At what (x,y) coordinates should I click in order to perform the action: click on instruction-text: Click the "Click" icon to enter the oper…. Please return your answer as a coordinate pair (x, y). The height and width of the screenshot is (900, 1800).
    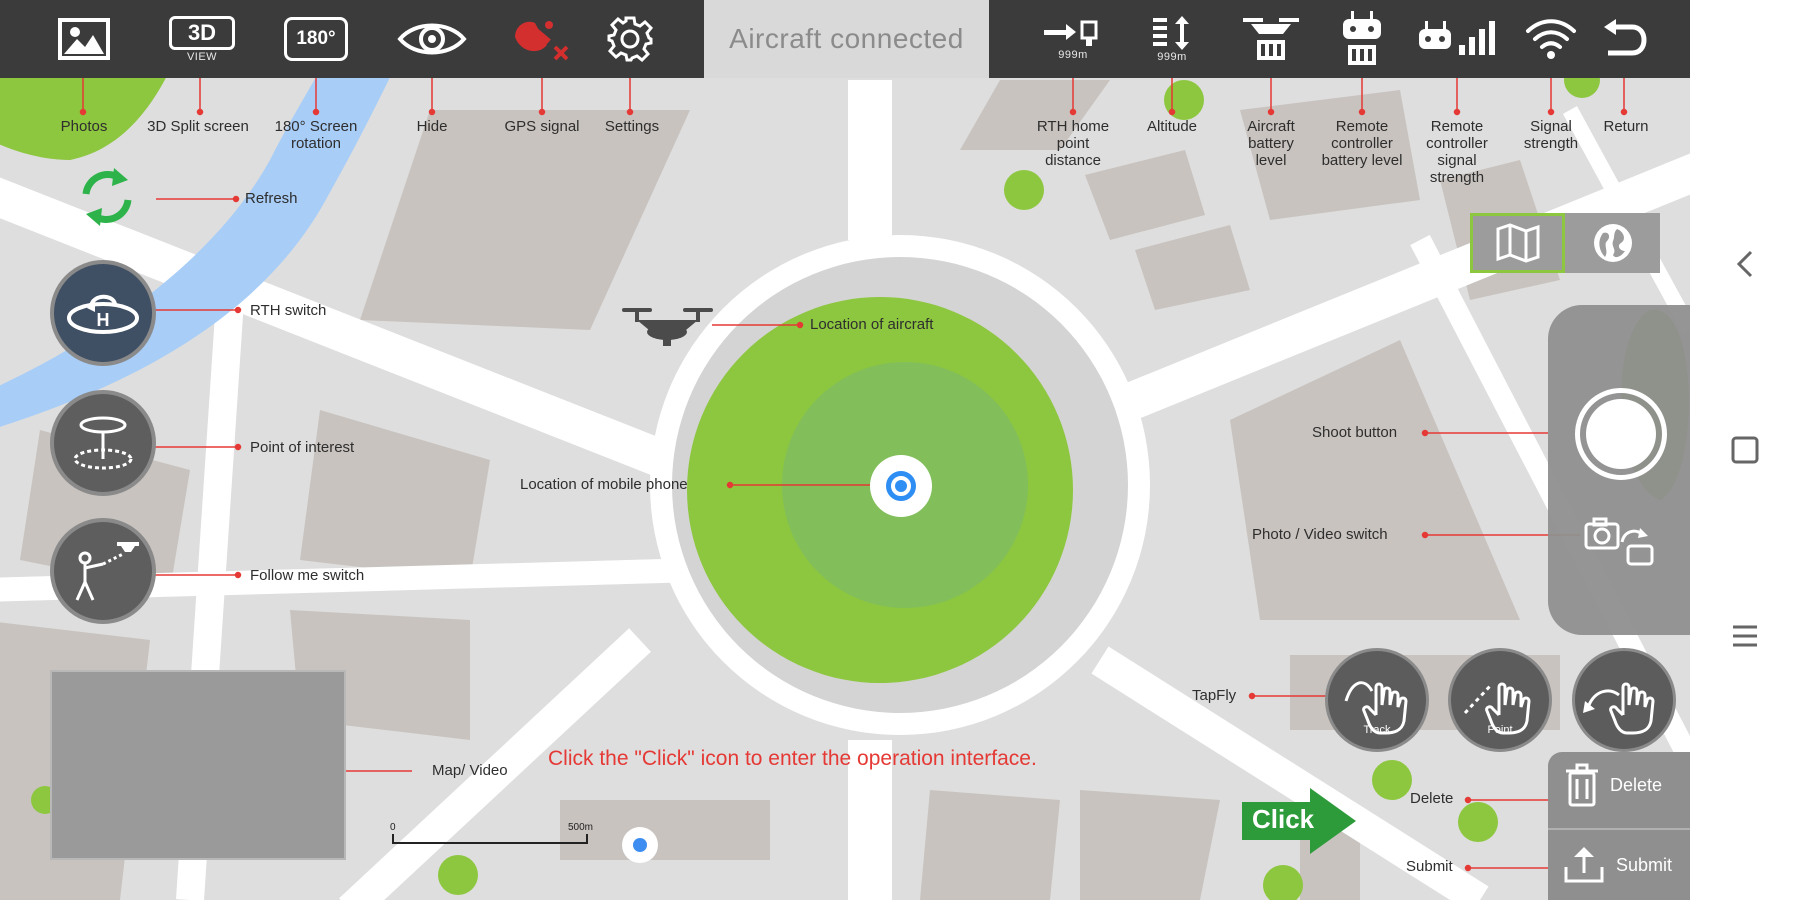
    Looking at the image, I should click on (792, 758).